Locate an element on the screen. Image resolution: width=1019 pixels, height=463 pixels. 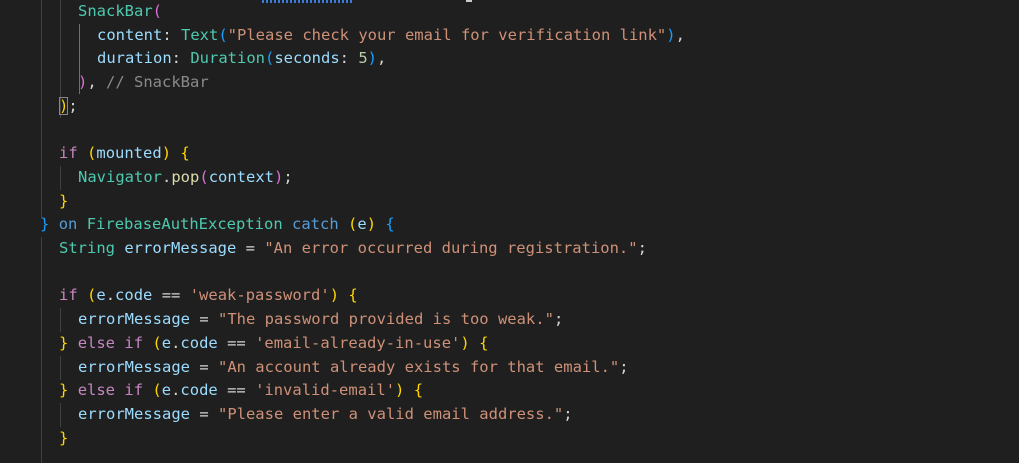
string-literal: "An error occurred during registration." is located at coordinates (451, 248).